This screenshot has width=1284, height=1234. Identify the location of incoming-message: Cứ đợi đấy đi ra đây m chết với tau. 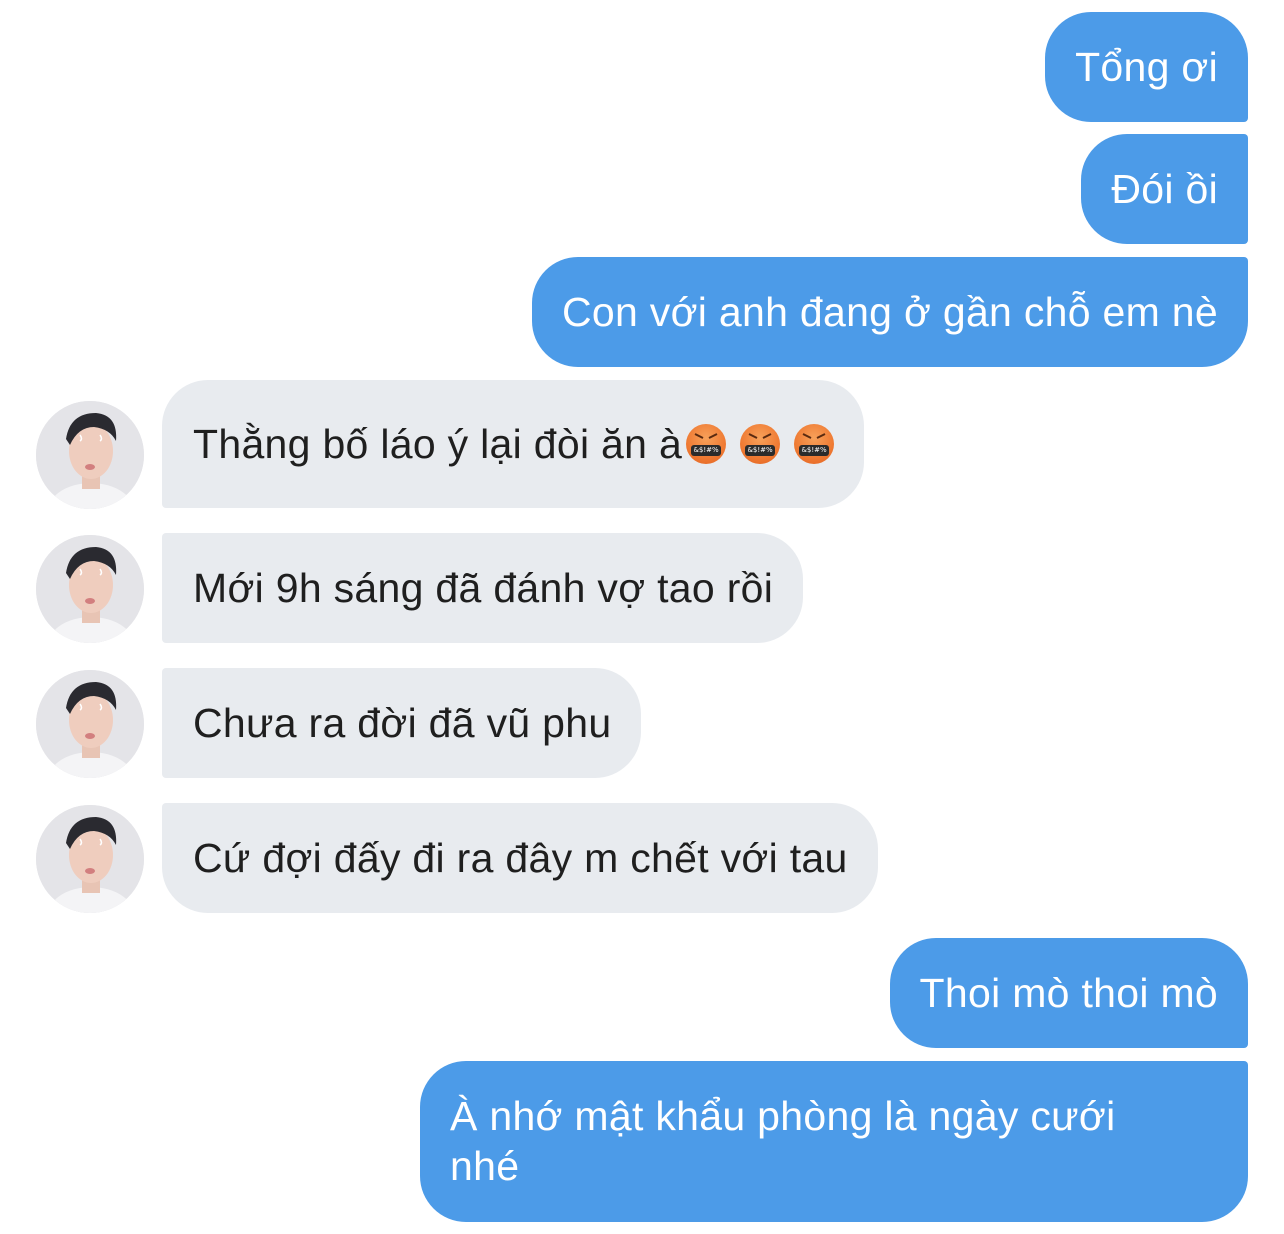
(520, 858).